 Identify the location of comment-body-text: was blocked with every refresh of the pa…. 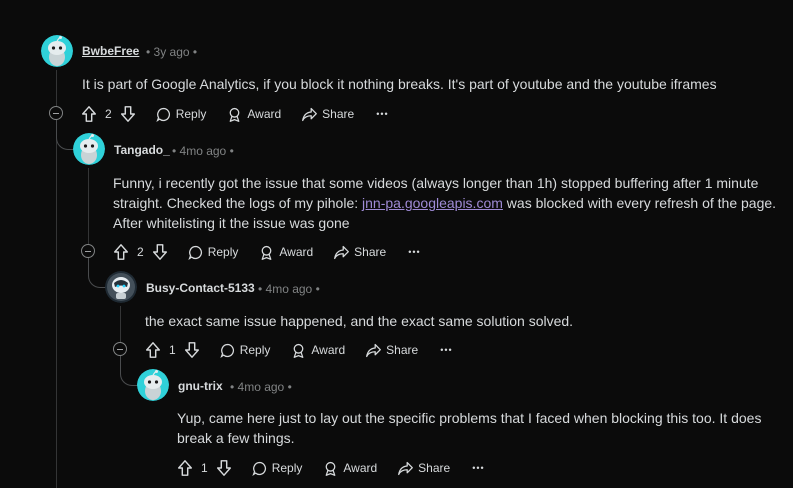
(639, 203).